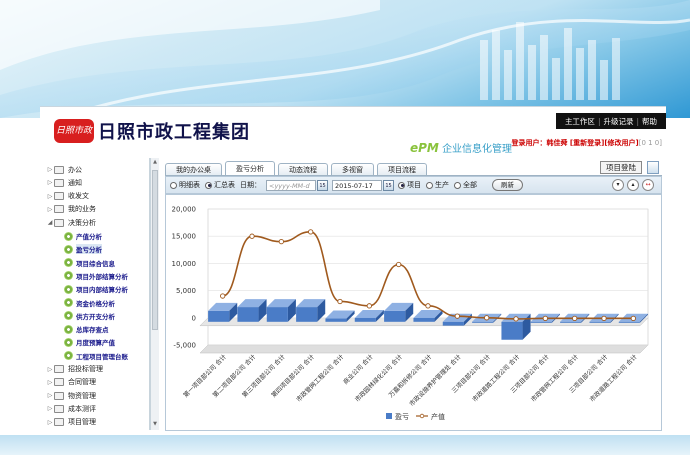  Describe the element at coordinates (507, 185) in the screenshot. I see `refresh-button: 刷新` at that location.